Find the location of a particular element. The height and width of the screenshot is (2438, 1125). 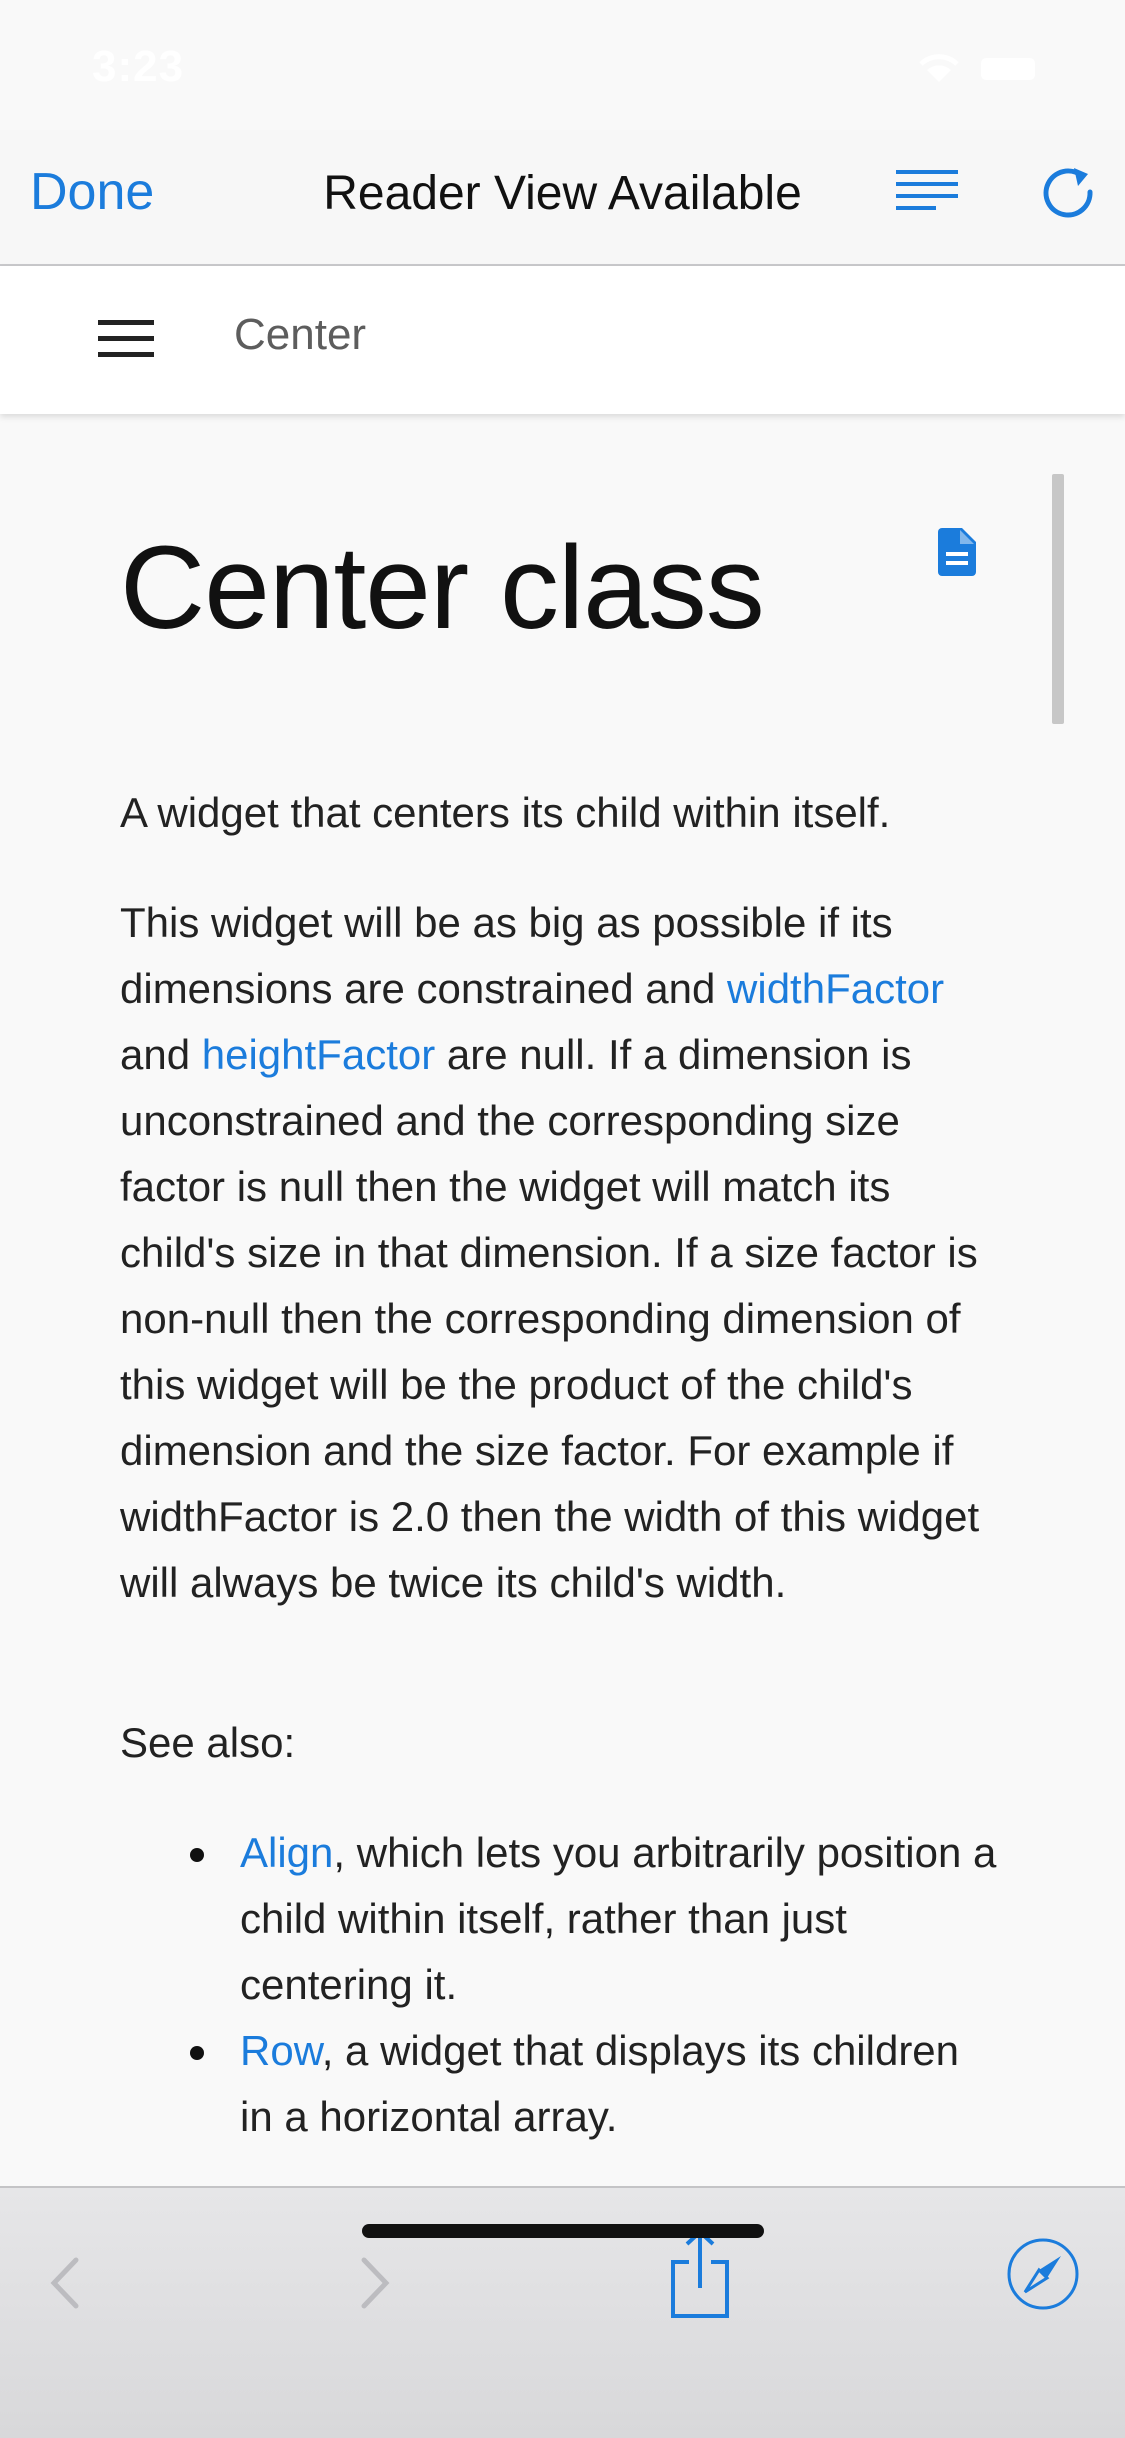

home-indicator is located at coordinates (563, 2231).